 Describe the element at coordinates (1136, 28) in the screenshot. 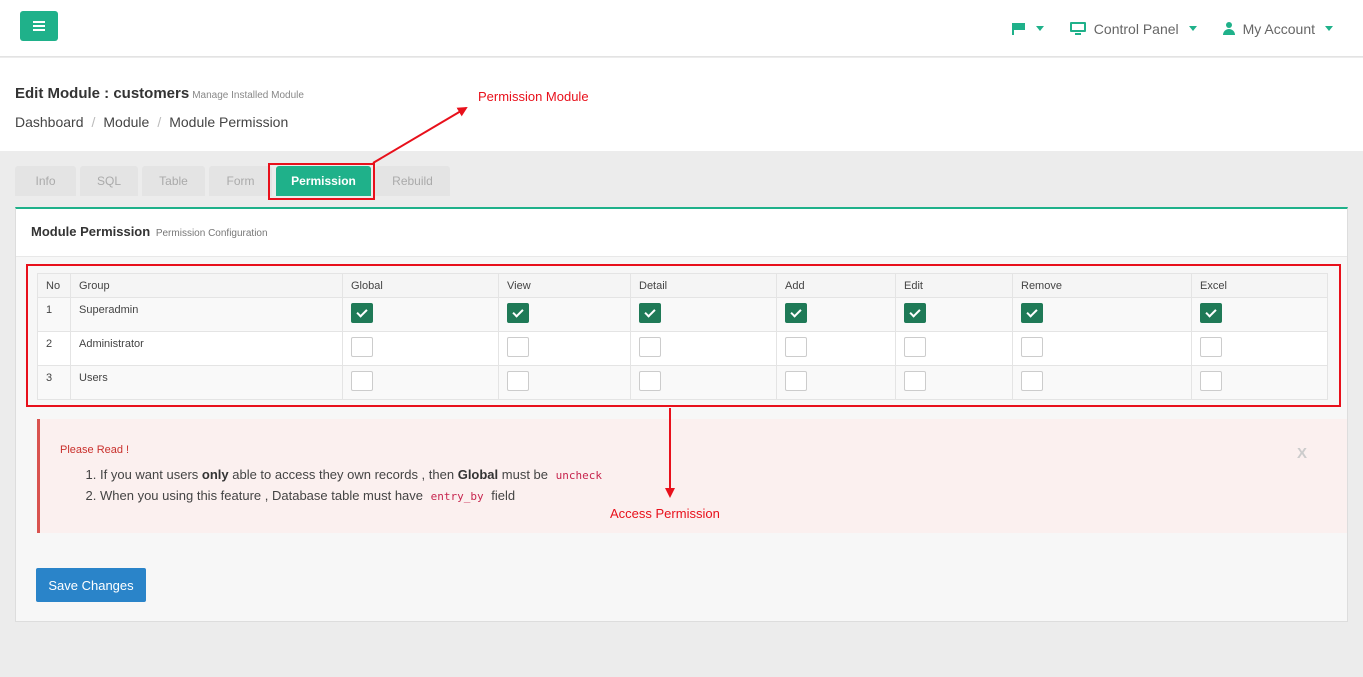

I see `control-panel-label: Control Panel` at that location.